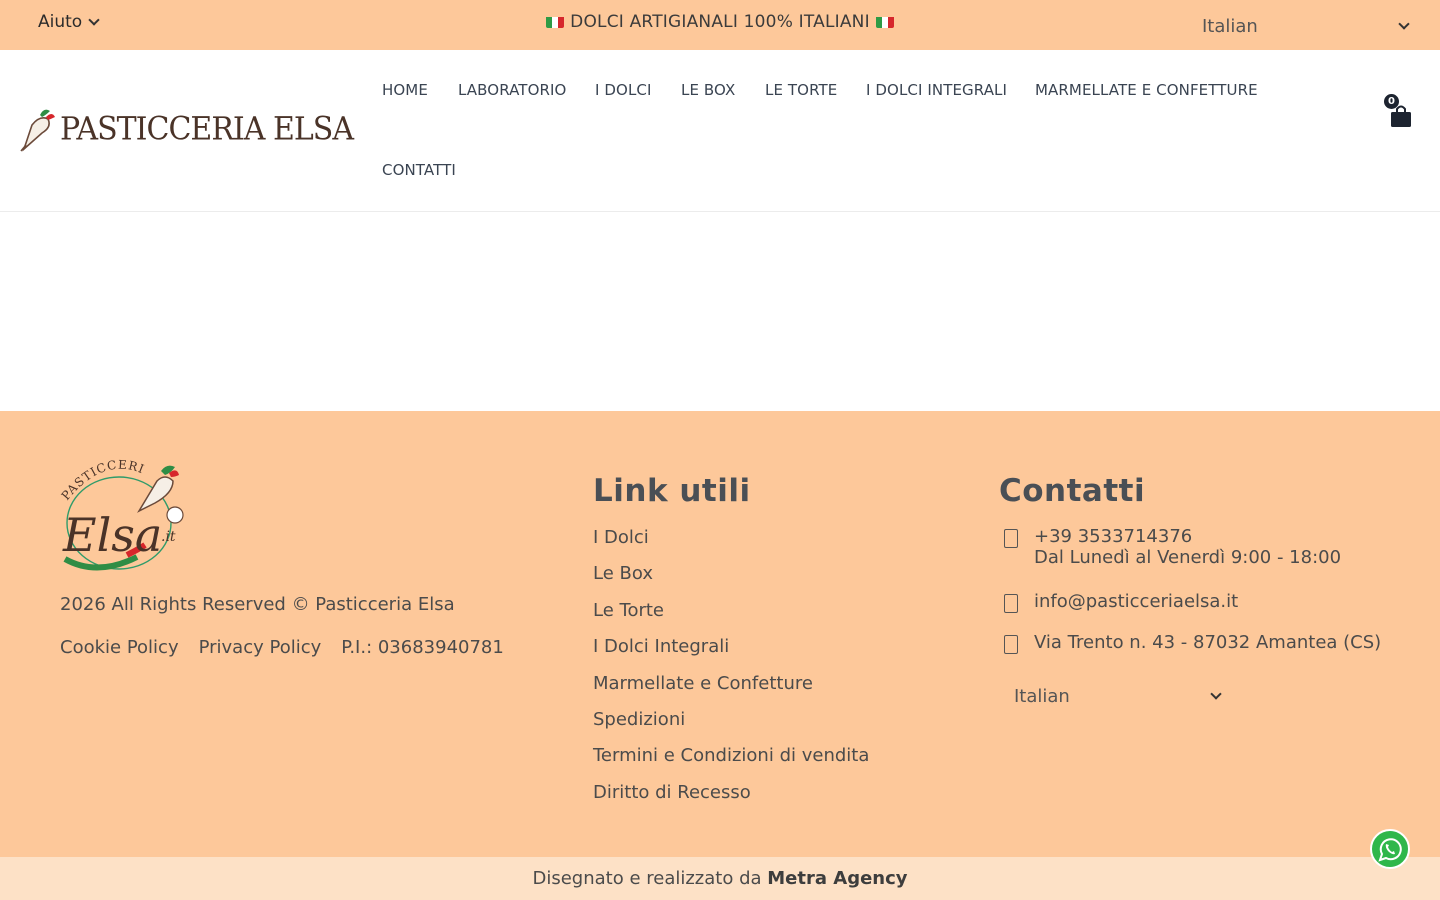 Image resolution: width=1440 pixels, height=900 pixels. What do you see at coordinates (936, 90) in the screenshot?
I see `nav-dolci-integrali: I DOLCI INTEGRALI` at bounding box center [936, 90].